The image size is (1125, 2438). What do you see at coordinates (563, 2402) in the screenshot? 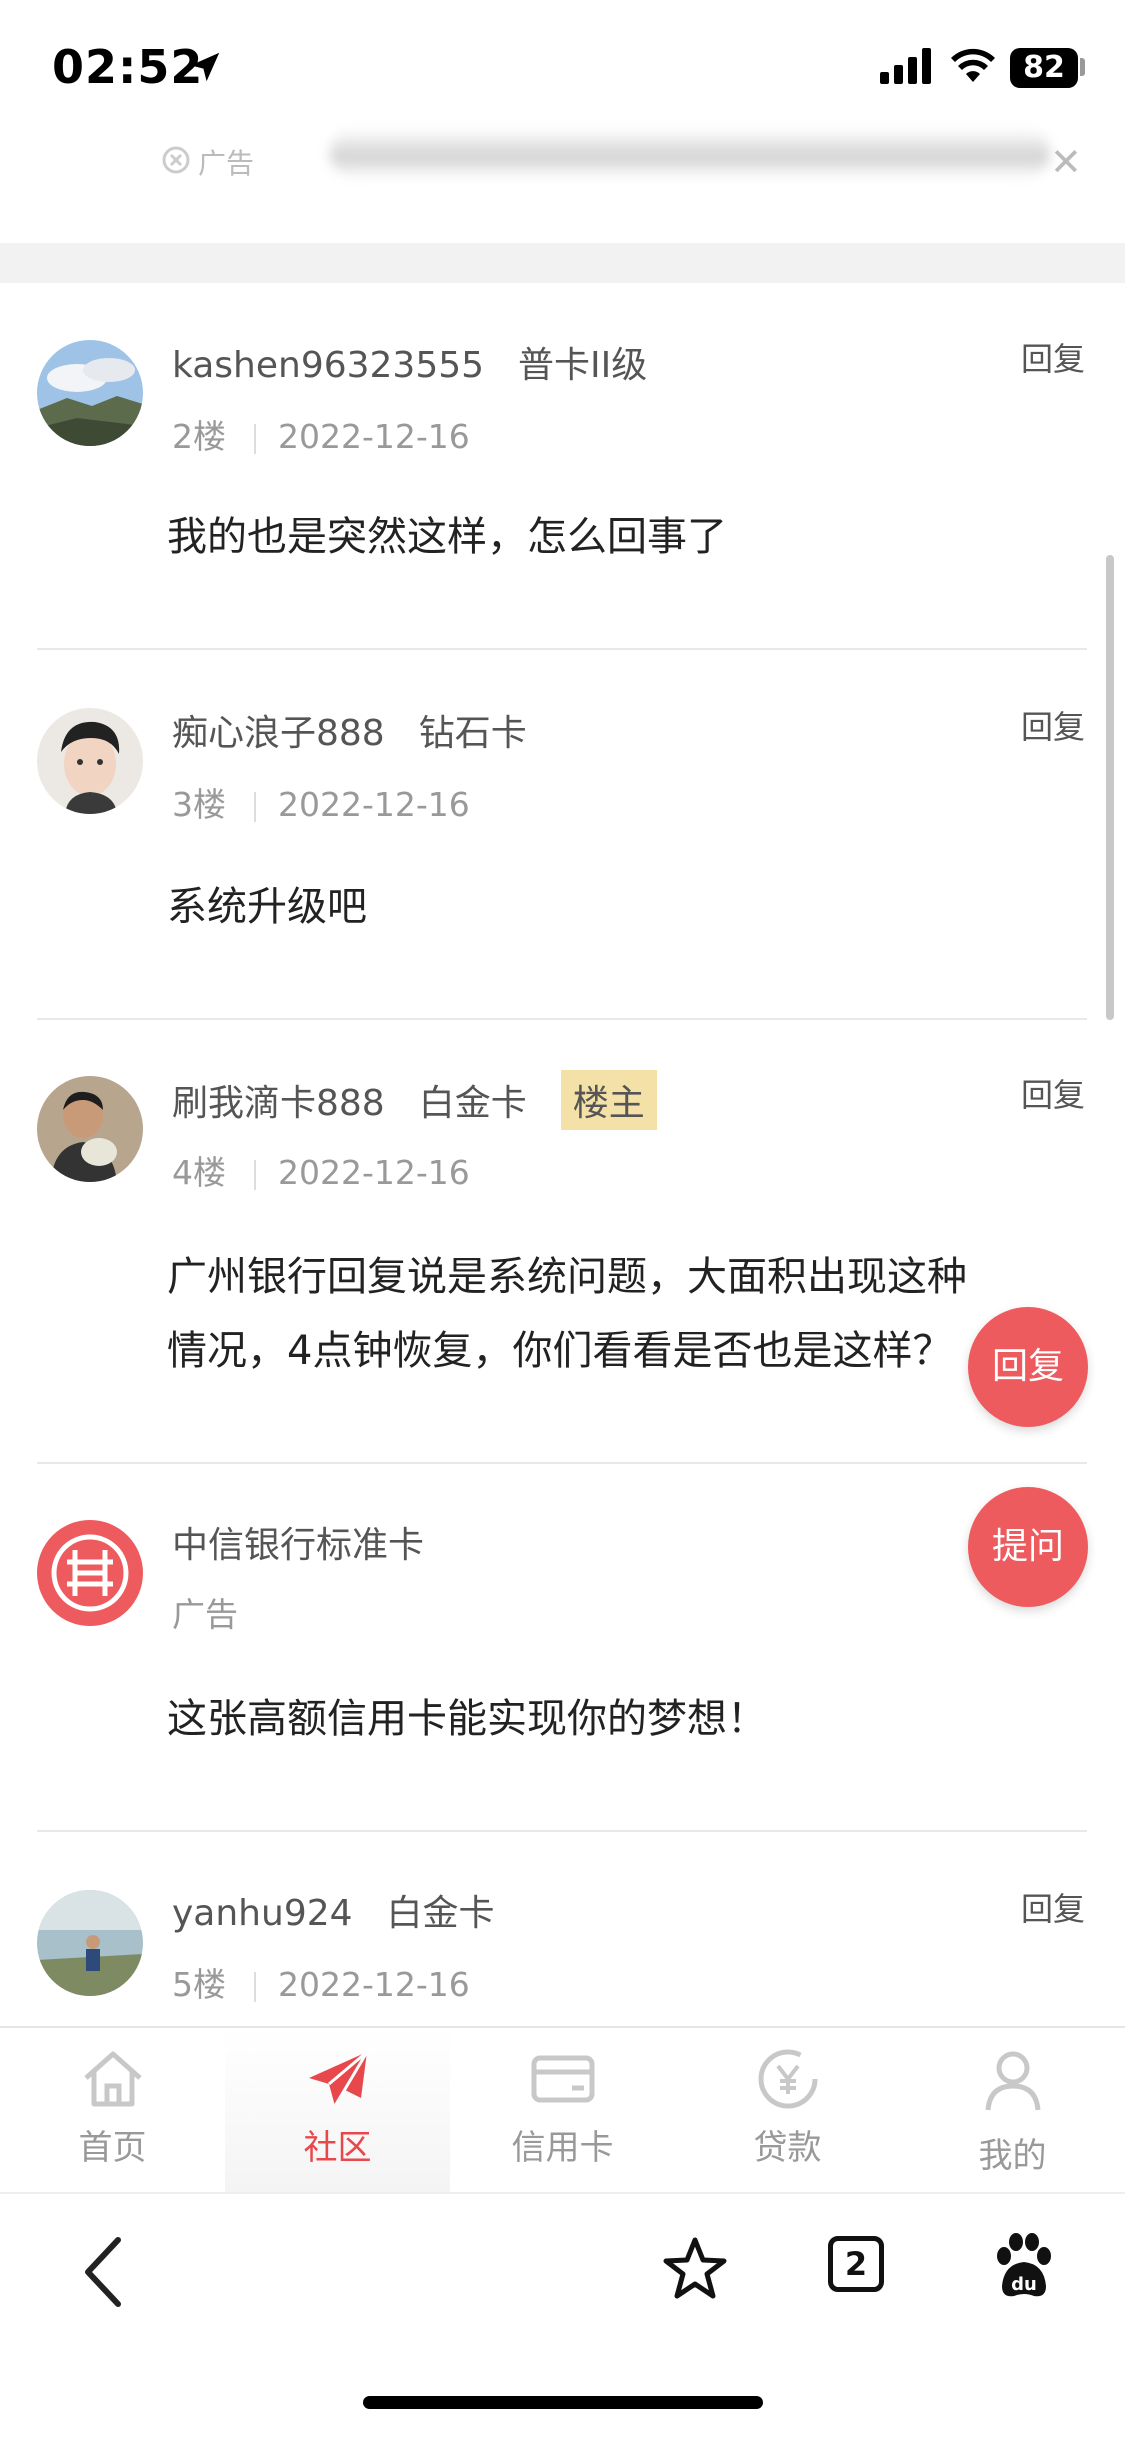
I see `home-indicator` at bounding box center [563, 2402].